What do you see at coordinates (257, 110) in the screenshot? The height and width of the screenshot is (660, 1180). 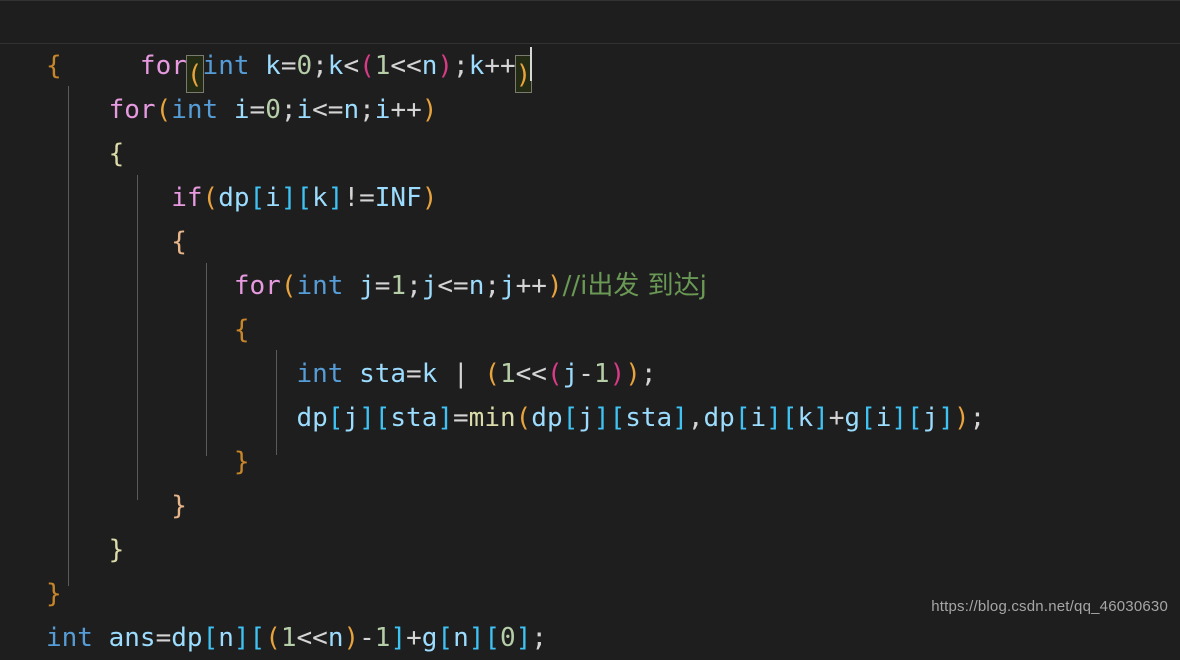 I see `op-assign-l3: =` at bounding box center [257, 110].